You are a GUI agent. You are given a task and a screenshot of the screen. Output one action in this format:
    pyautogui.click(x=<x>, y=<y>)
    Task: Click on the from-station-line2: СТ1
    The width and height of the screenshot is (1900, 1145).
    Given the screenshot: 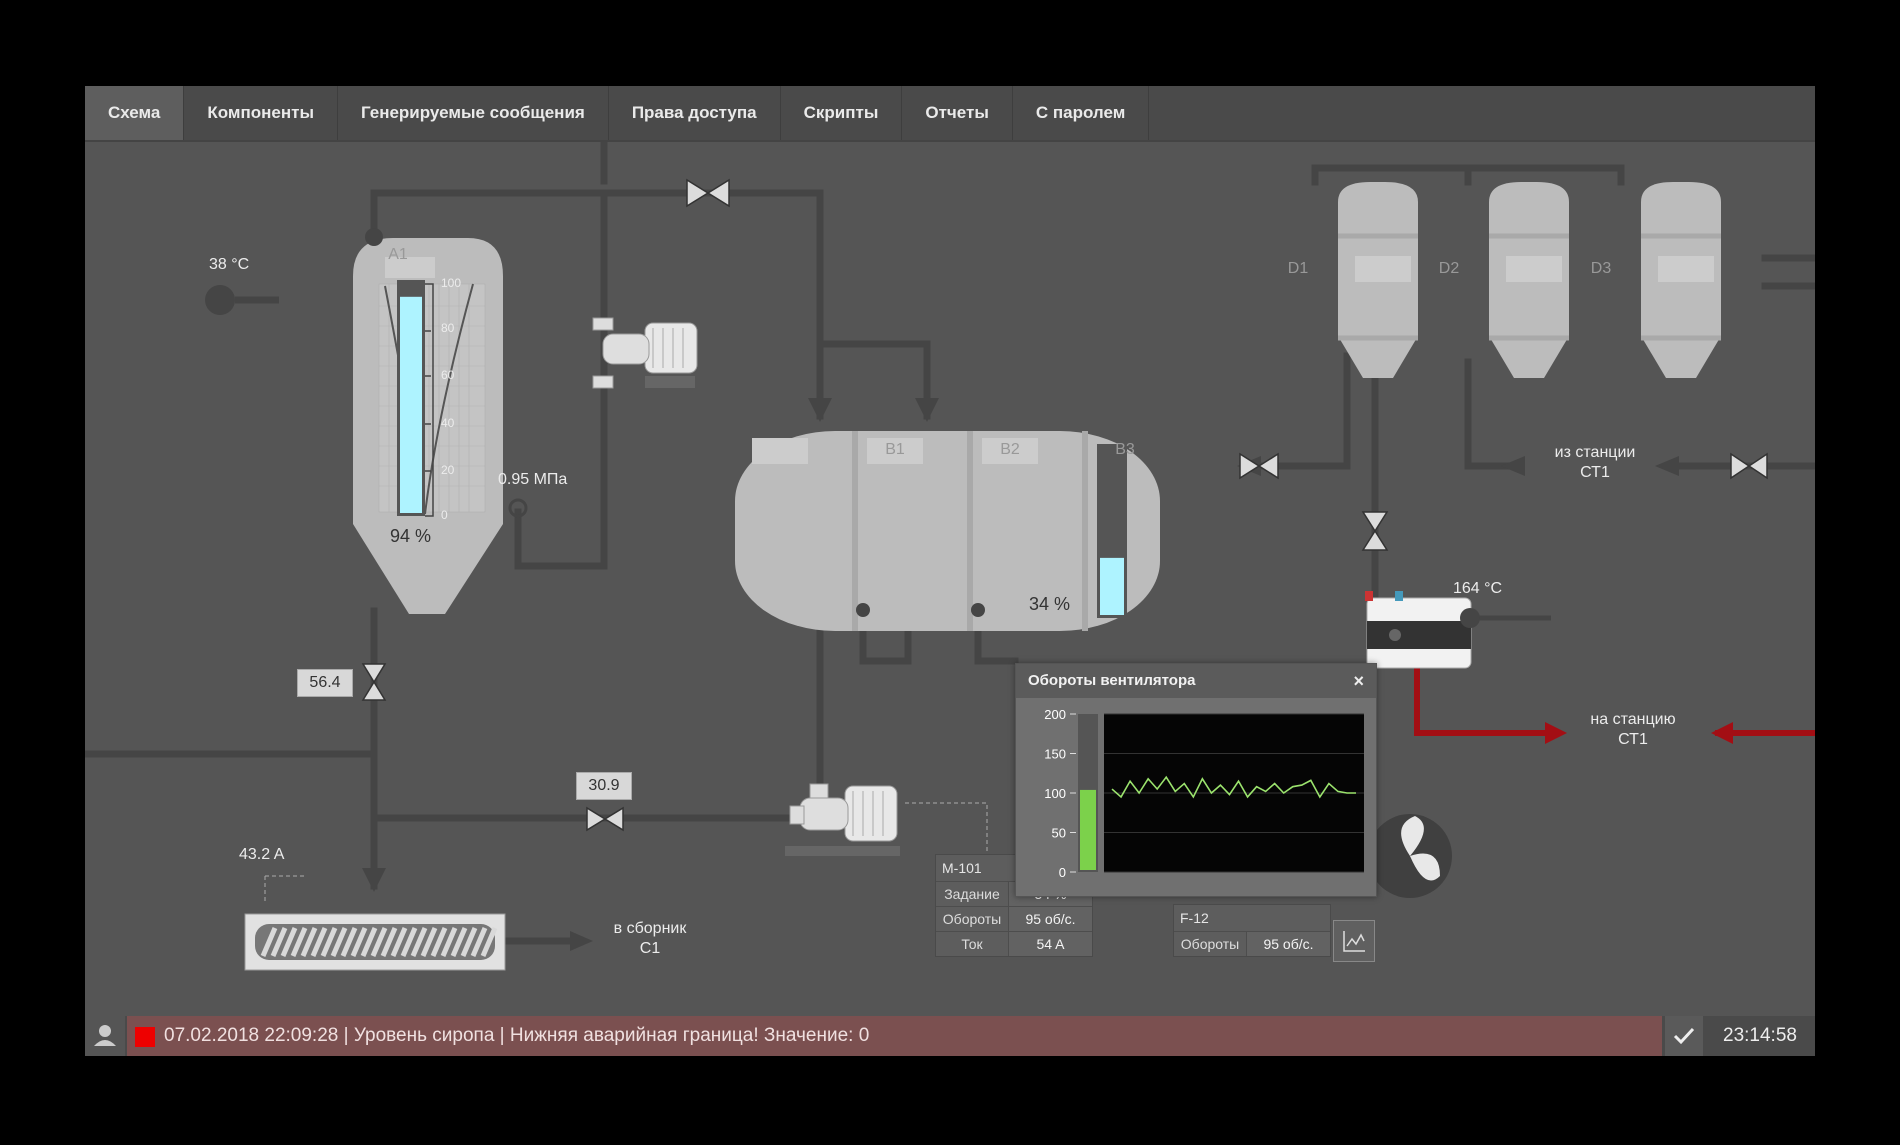 What is the action you would take?
    pyautogui.click(x=1595, y=472)
    